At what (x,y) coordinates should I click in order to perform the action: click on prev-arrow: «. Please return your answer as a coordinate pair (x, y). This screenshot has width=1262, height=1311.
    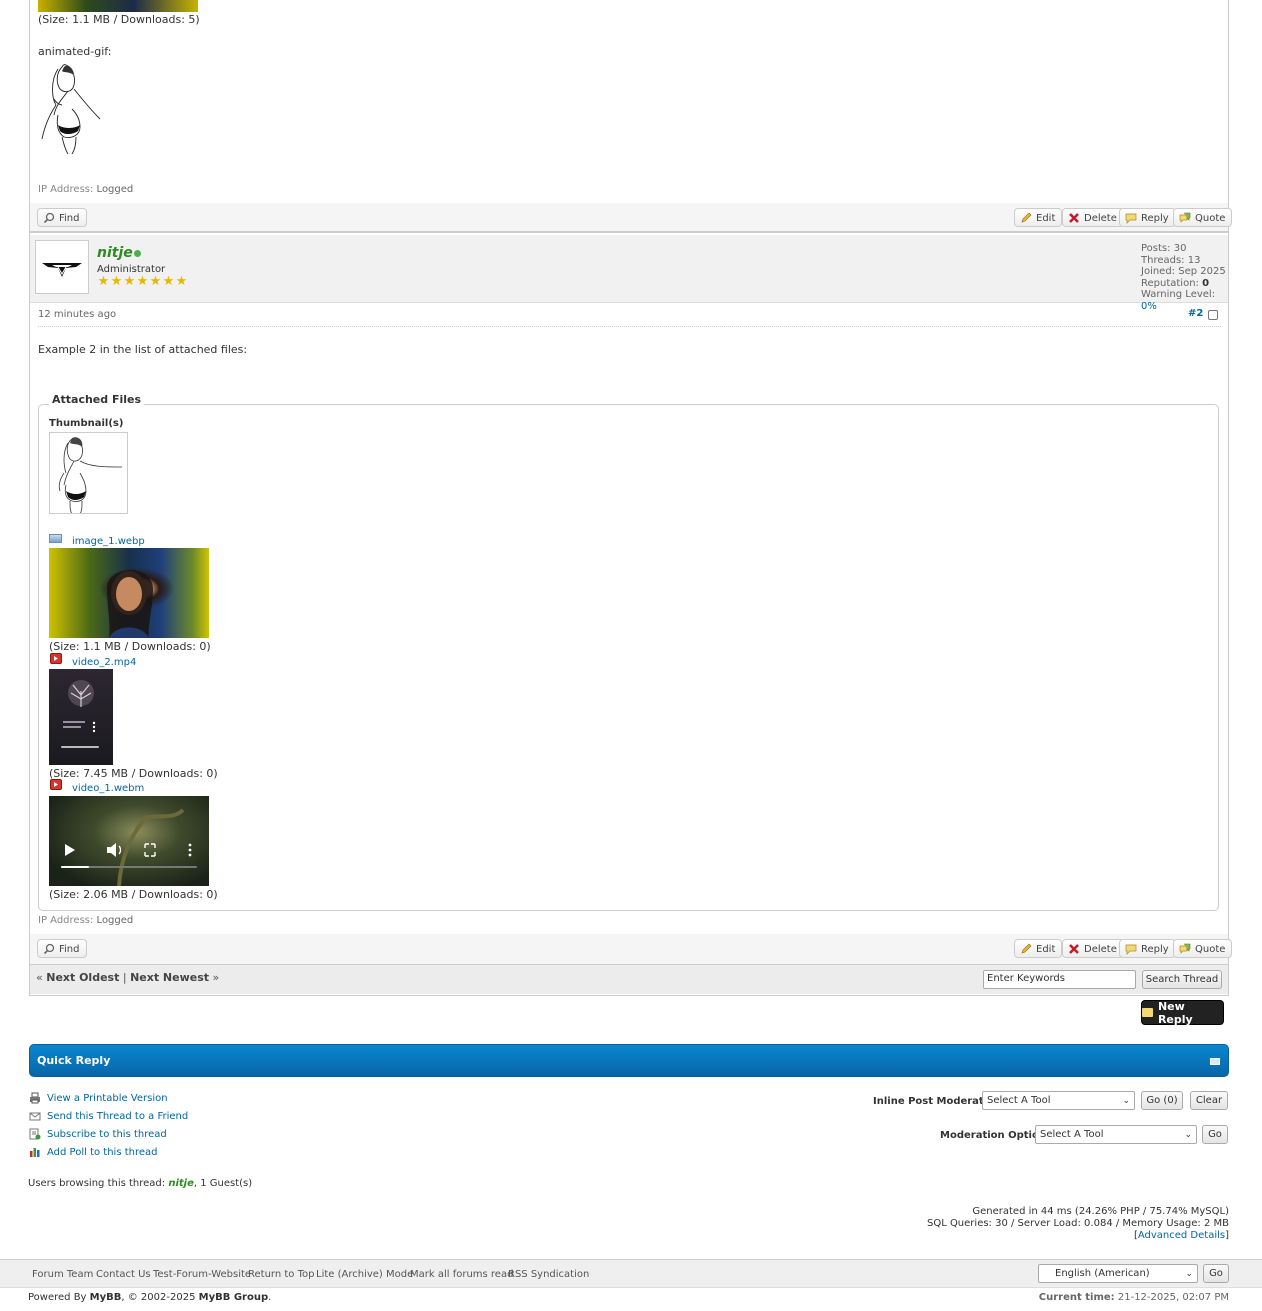
    Looking at the image, I should click on (39, 977).